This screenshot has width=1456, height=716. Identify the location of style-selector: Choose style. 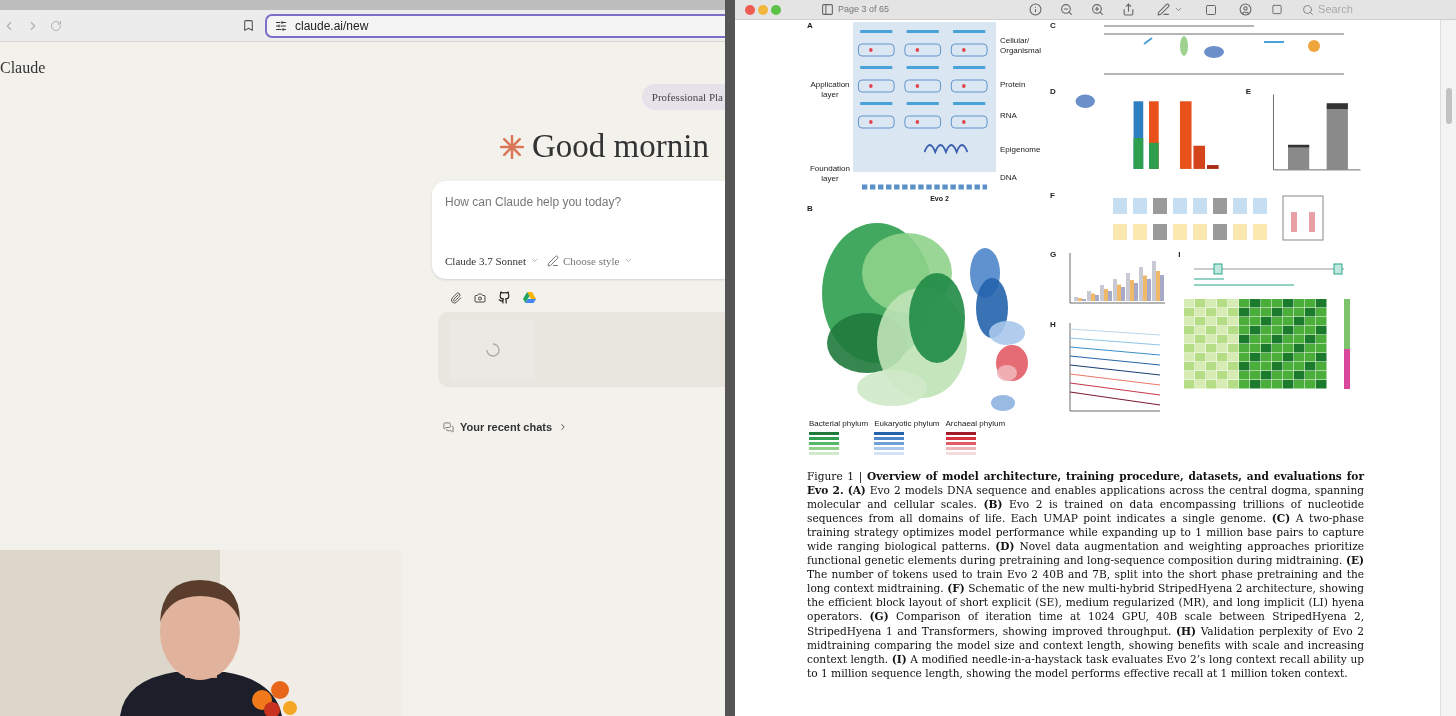
(589, 260).